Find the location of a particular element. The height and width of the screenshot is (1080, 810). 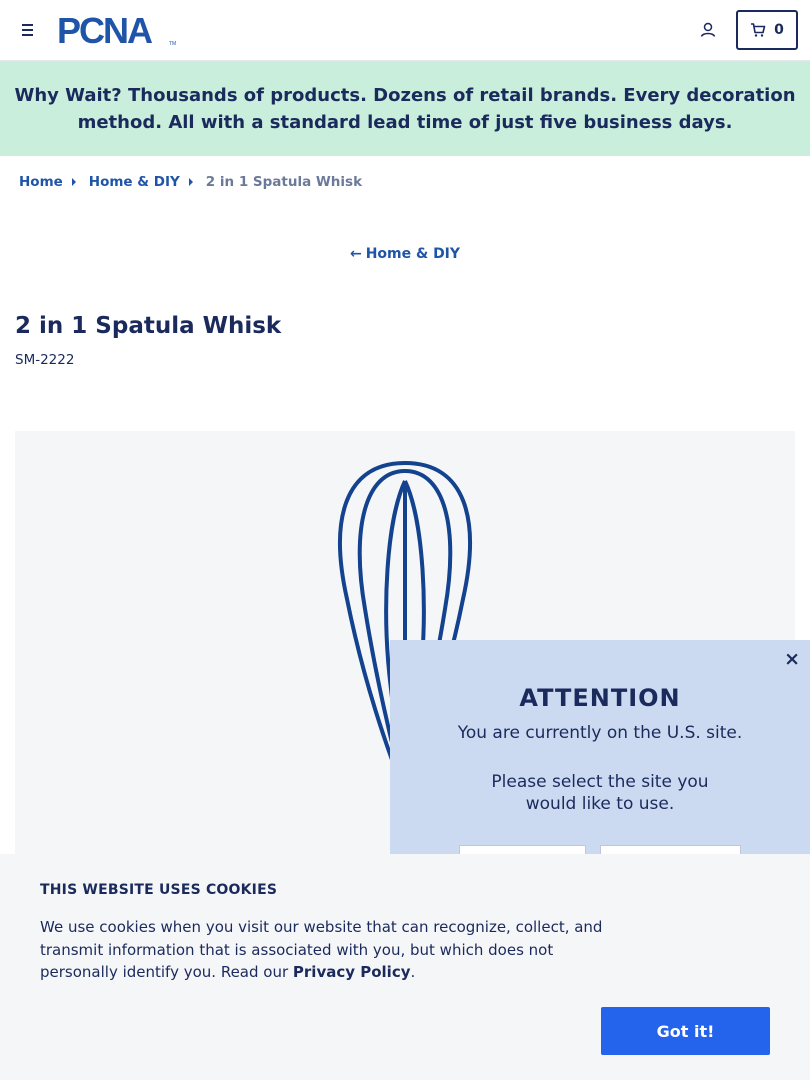

pcna-logo: PCNA TM is located at coordinates (117, 30).